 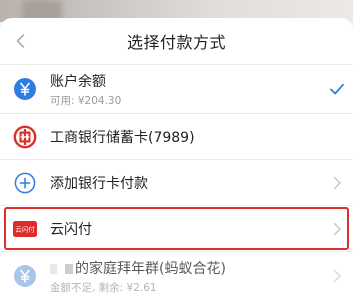 What do you see at coordinates (25, 183) in the screenshot?
I see `plus-circle-icon` at bounding box center [25, 183].